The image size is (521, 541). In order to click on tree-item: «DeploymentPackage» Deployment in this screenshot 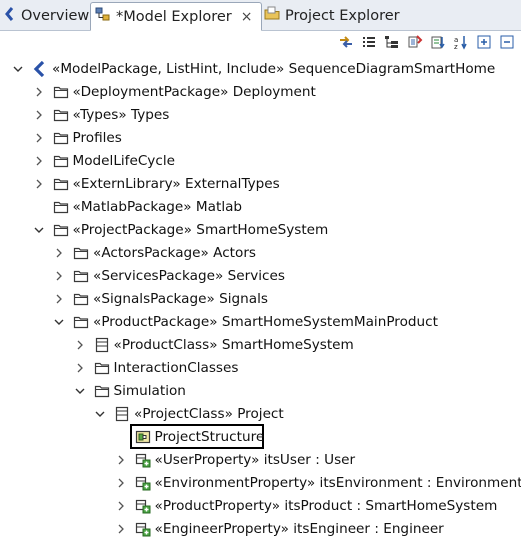, I will do `click(260, 91)`.